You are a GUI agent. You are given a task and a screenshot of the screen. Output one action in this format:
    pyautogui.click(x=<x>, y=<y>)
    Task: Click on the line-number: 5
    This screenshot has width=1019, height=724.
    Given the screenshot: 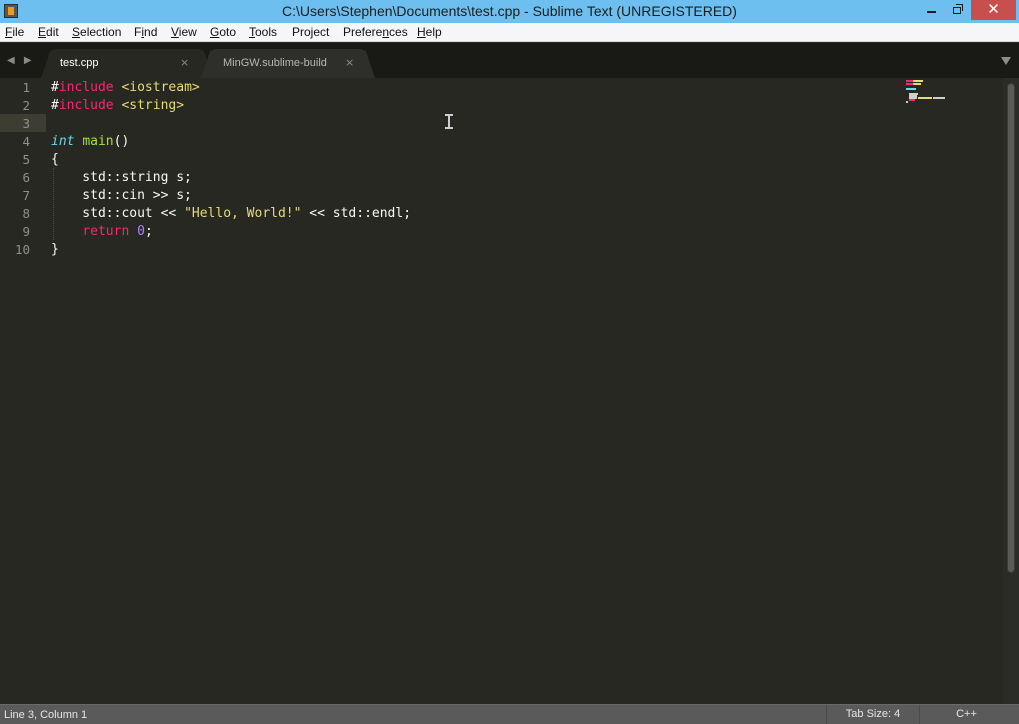 What is the action you would take?
    pyautogui.click(x=26, y=159)
    